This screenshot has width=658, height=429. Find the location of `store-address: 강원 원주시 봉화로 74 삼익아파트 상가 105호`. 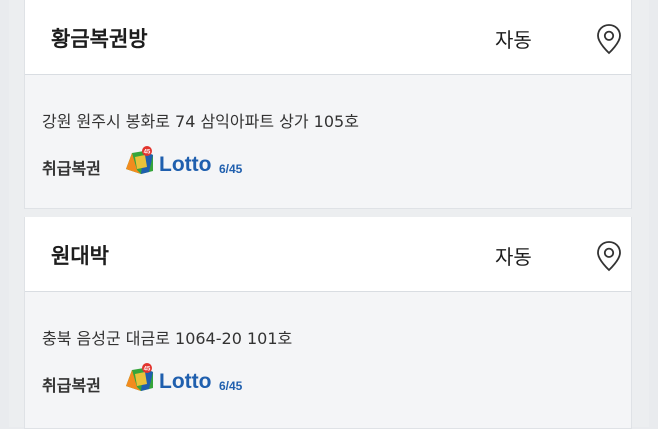

store-address: 강원 원주시 봉화로 74 삼익아파트 상가 105호 is located at coordinates (200, 121).